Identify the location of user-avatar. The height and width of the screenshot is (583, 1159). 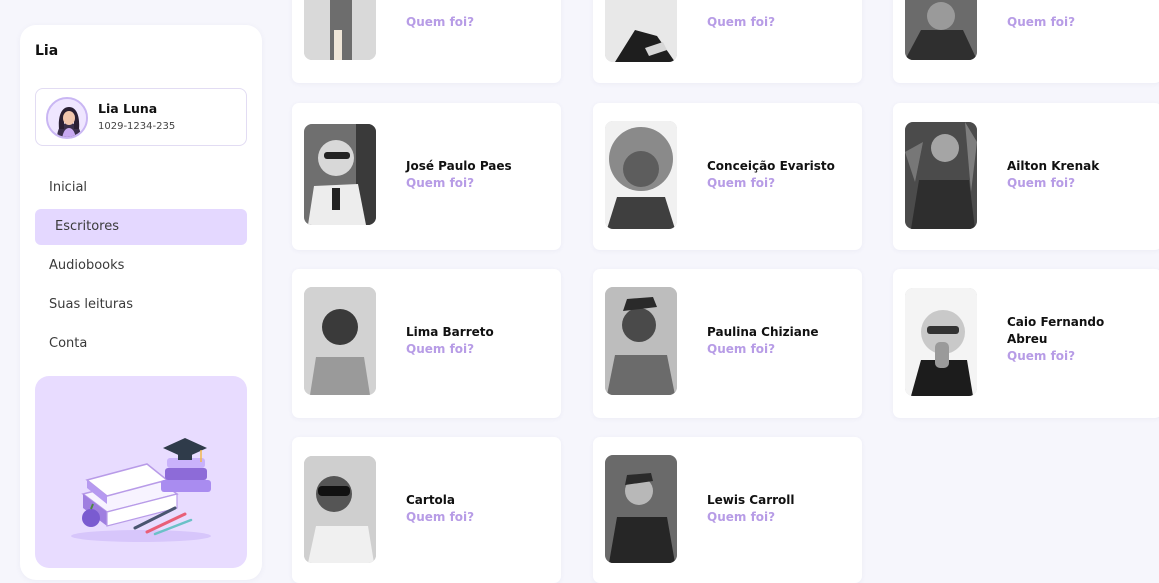
(67, 118).